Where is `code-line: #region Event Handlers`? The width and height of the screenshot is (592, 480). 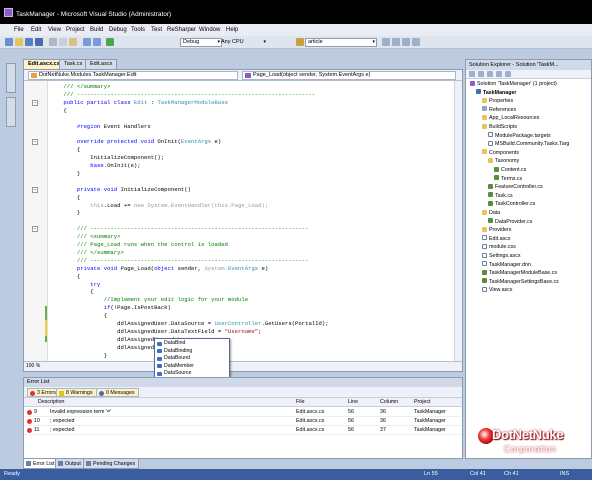 code-line: #region Event Handlers is located at coordinates (100, 127).